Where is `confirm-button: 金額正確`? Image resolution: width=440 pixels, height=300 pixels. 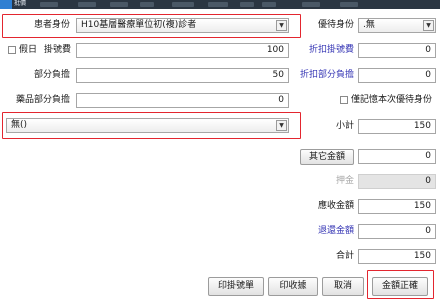
confirm-button: 金額正確 is located at coordinates (400, 286).